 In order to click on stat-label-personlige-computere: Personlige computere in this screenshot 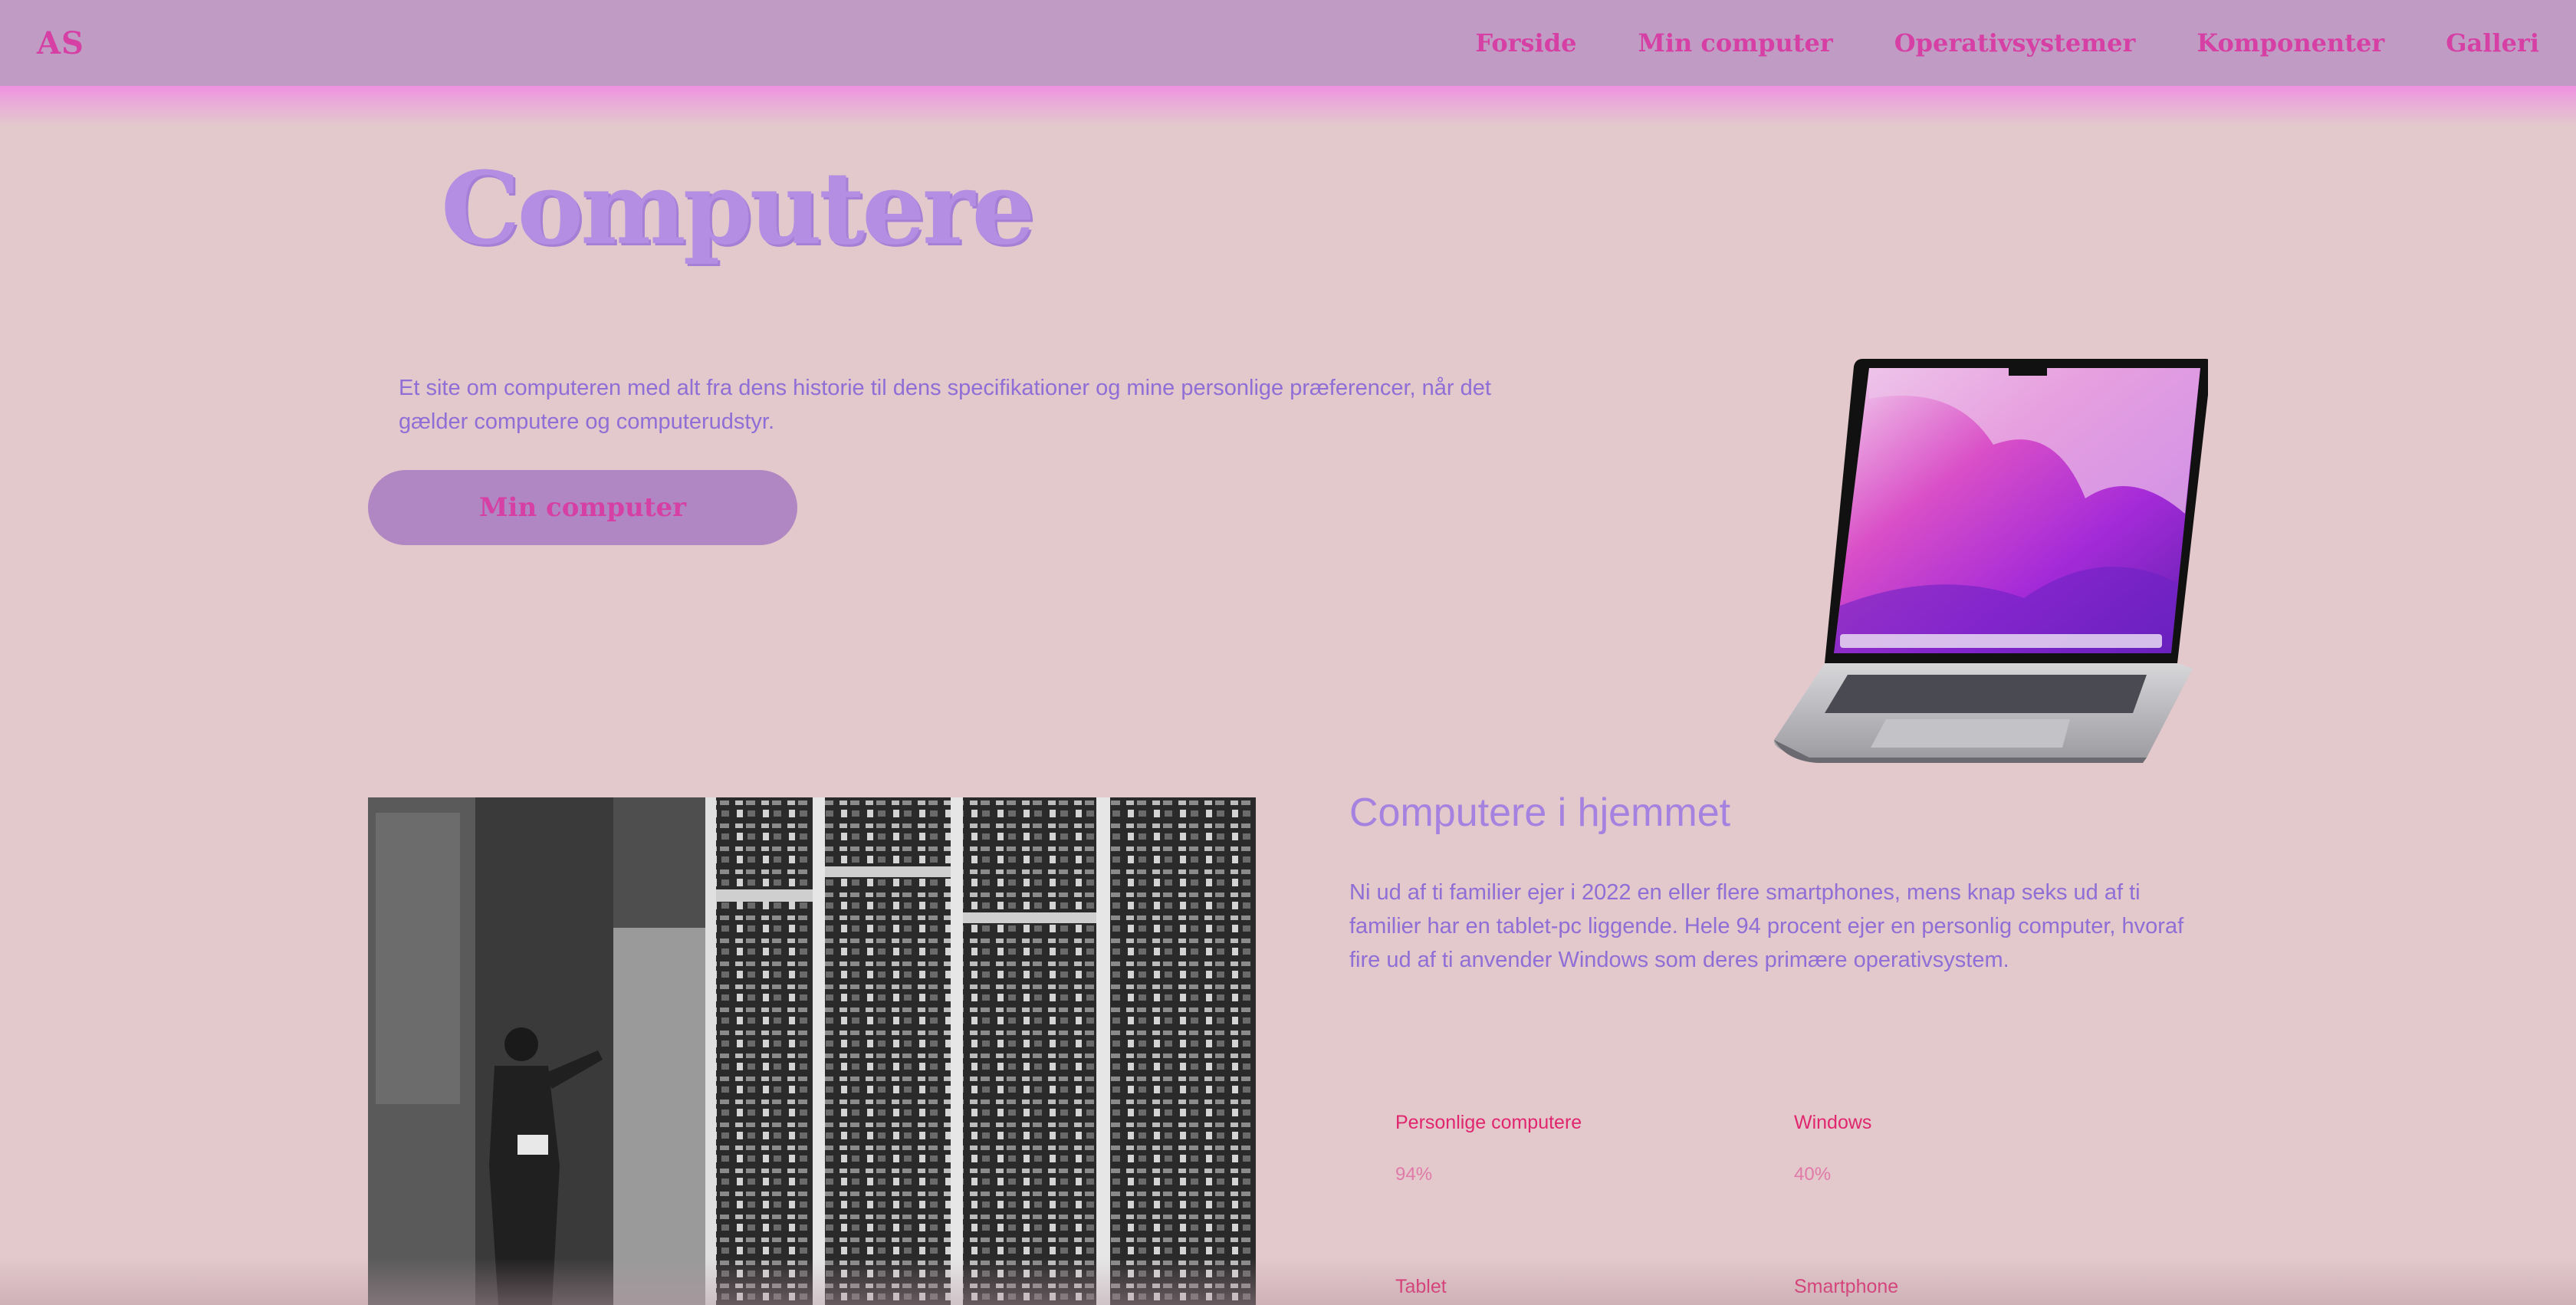, I will do `click(1488, 1122)`.